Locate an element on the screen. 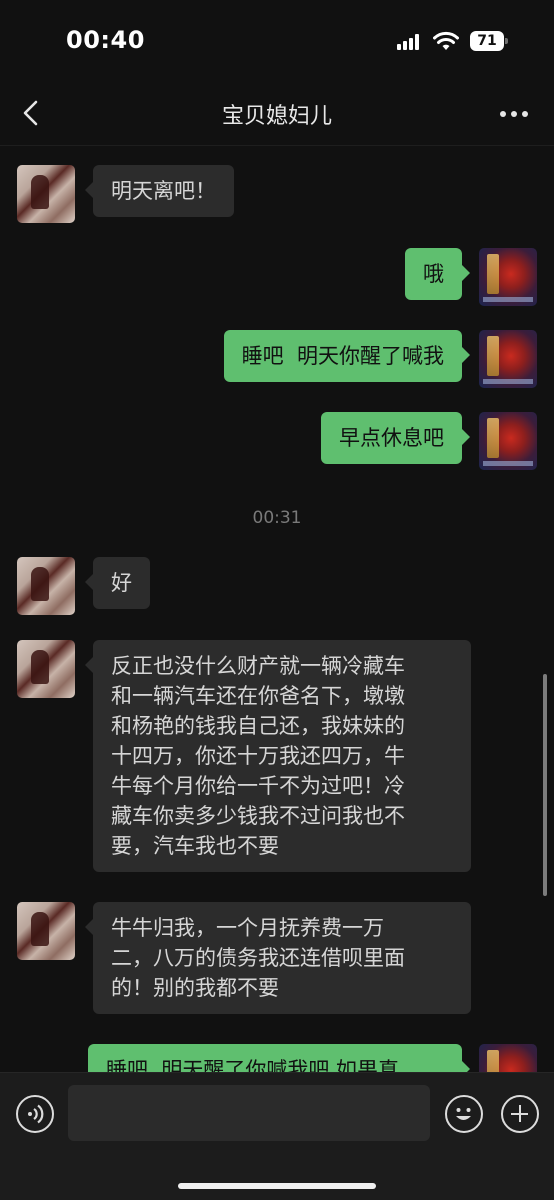  voice-icon is located at coordinates (35, 1114).